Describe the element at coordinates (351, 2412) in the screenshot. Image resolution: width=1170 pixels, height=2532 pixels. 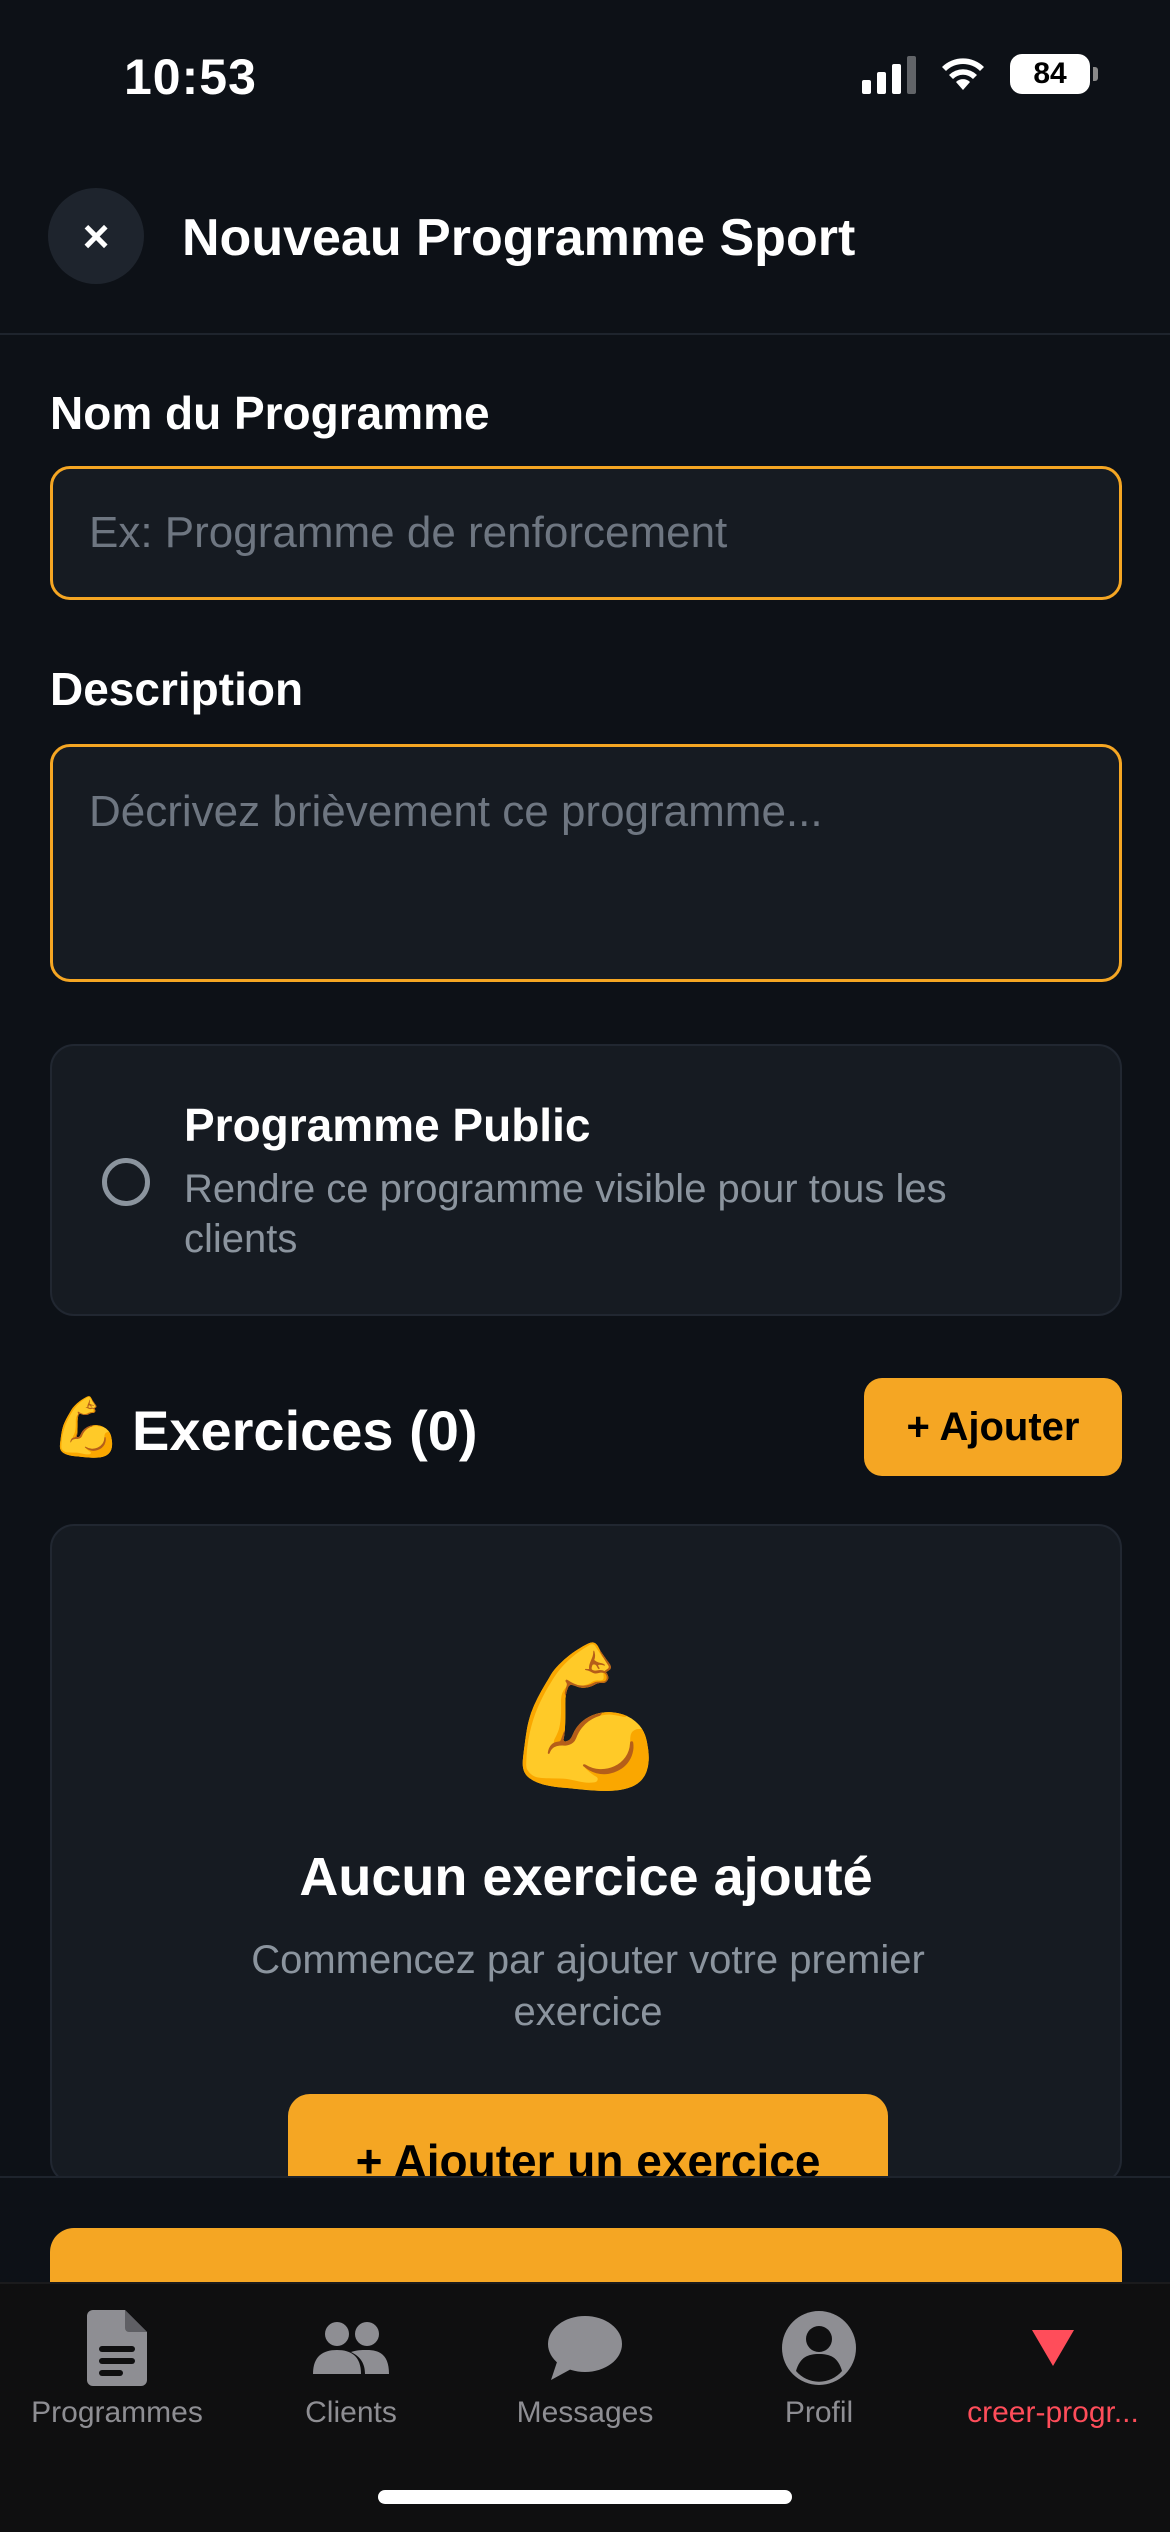
I see `tab-label: Clients` at that location.